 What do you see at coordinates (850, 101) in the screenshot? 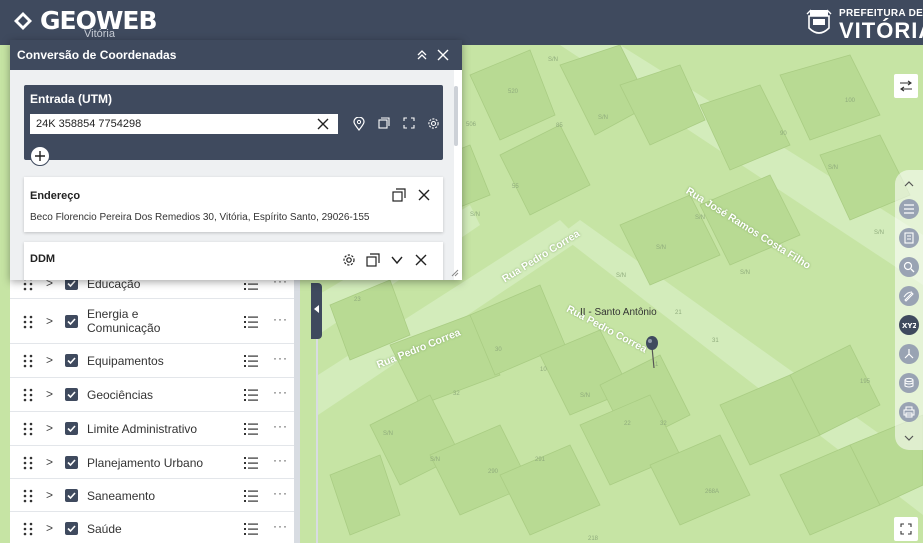
I see `lot-number: 100` at bounding box center [850, 101].